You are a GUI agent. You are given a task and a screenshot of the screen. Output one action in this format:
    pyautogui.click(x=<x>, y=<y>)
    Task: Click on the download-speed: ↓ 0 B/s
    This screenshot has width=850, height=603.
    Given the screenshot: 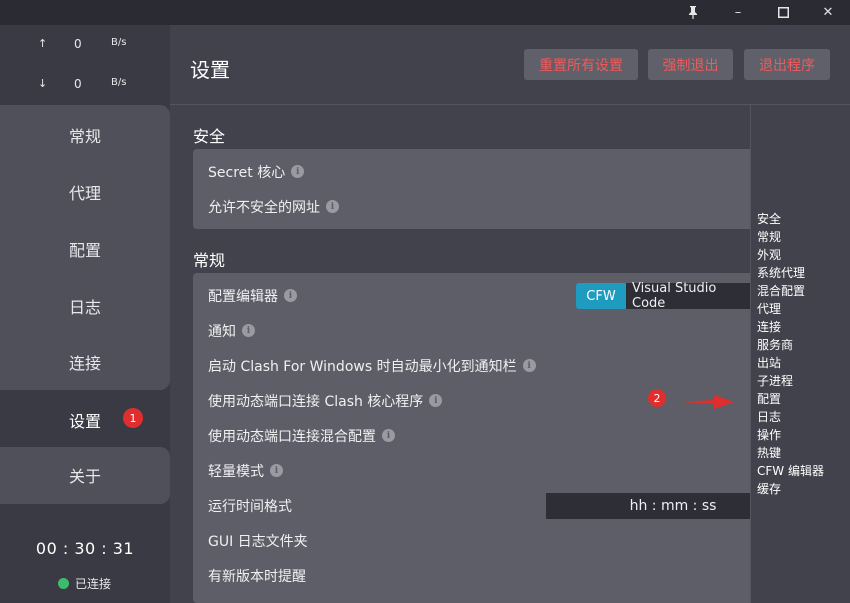 What is the action you would take?
    pyautogui.click(x=85, y=87)
    